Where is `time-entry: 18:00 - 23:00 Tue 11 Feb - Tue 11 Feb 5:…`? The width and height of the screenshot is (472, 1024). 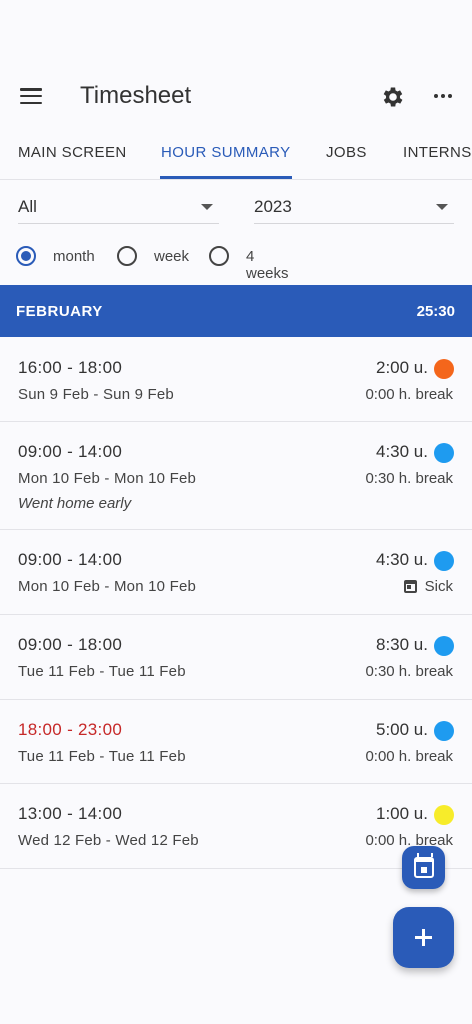 time-entry: 18:00 - 23:00 Tue 11 Feb - Tue 11 Feb 5:… is located at coordinates (236, 742).